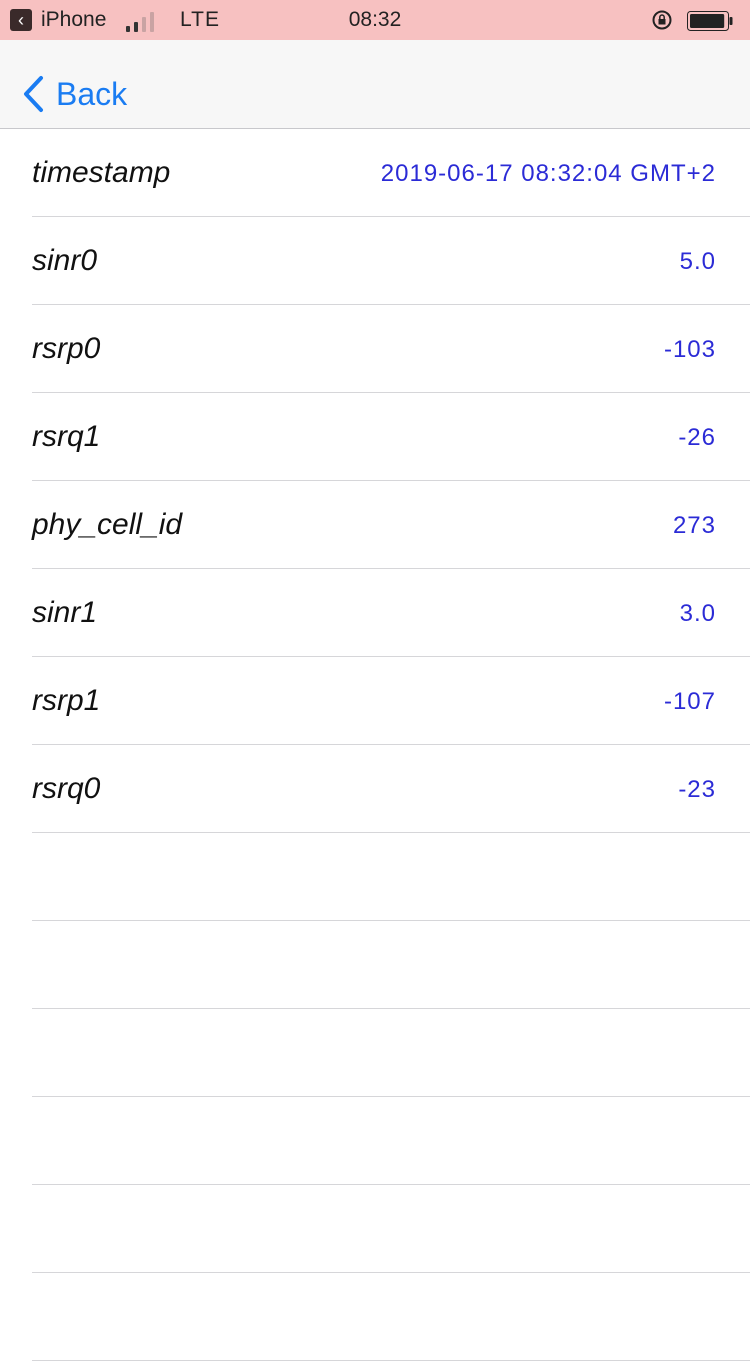 The width and height of the screenshot is (750, 1361). What do you see at coordinates (375, 525) in the screenshot?
I see `table-row: phy_cell_id 273` at bounding box center [375, 525].